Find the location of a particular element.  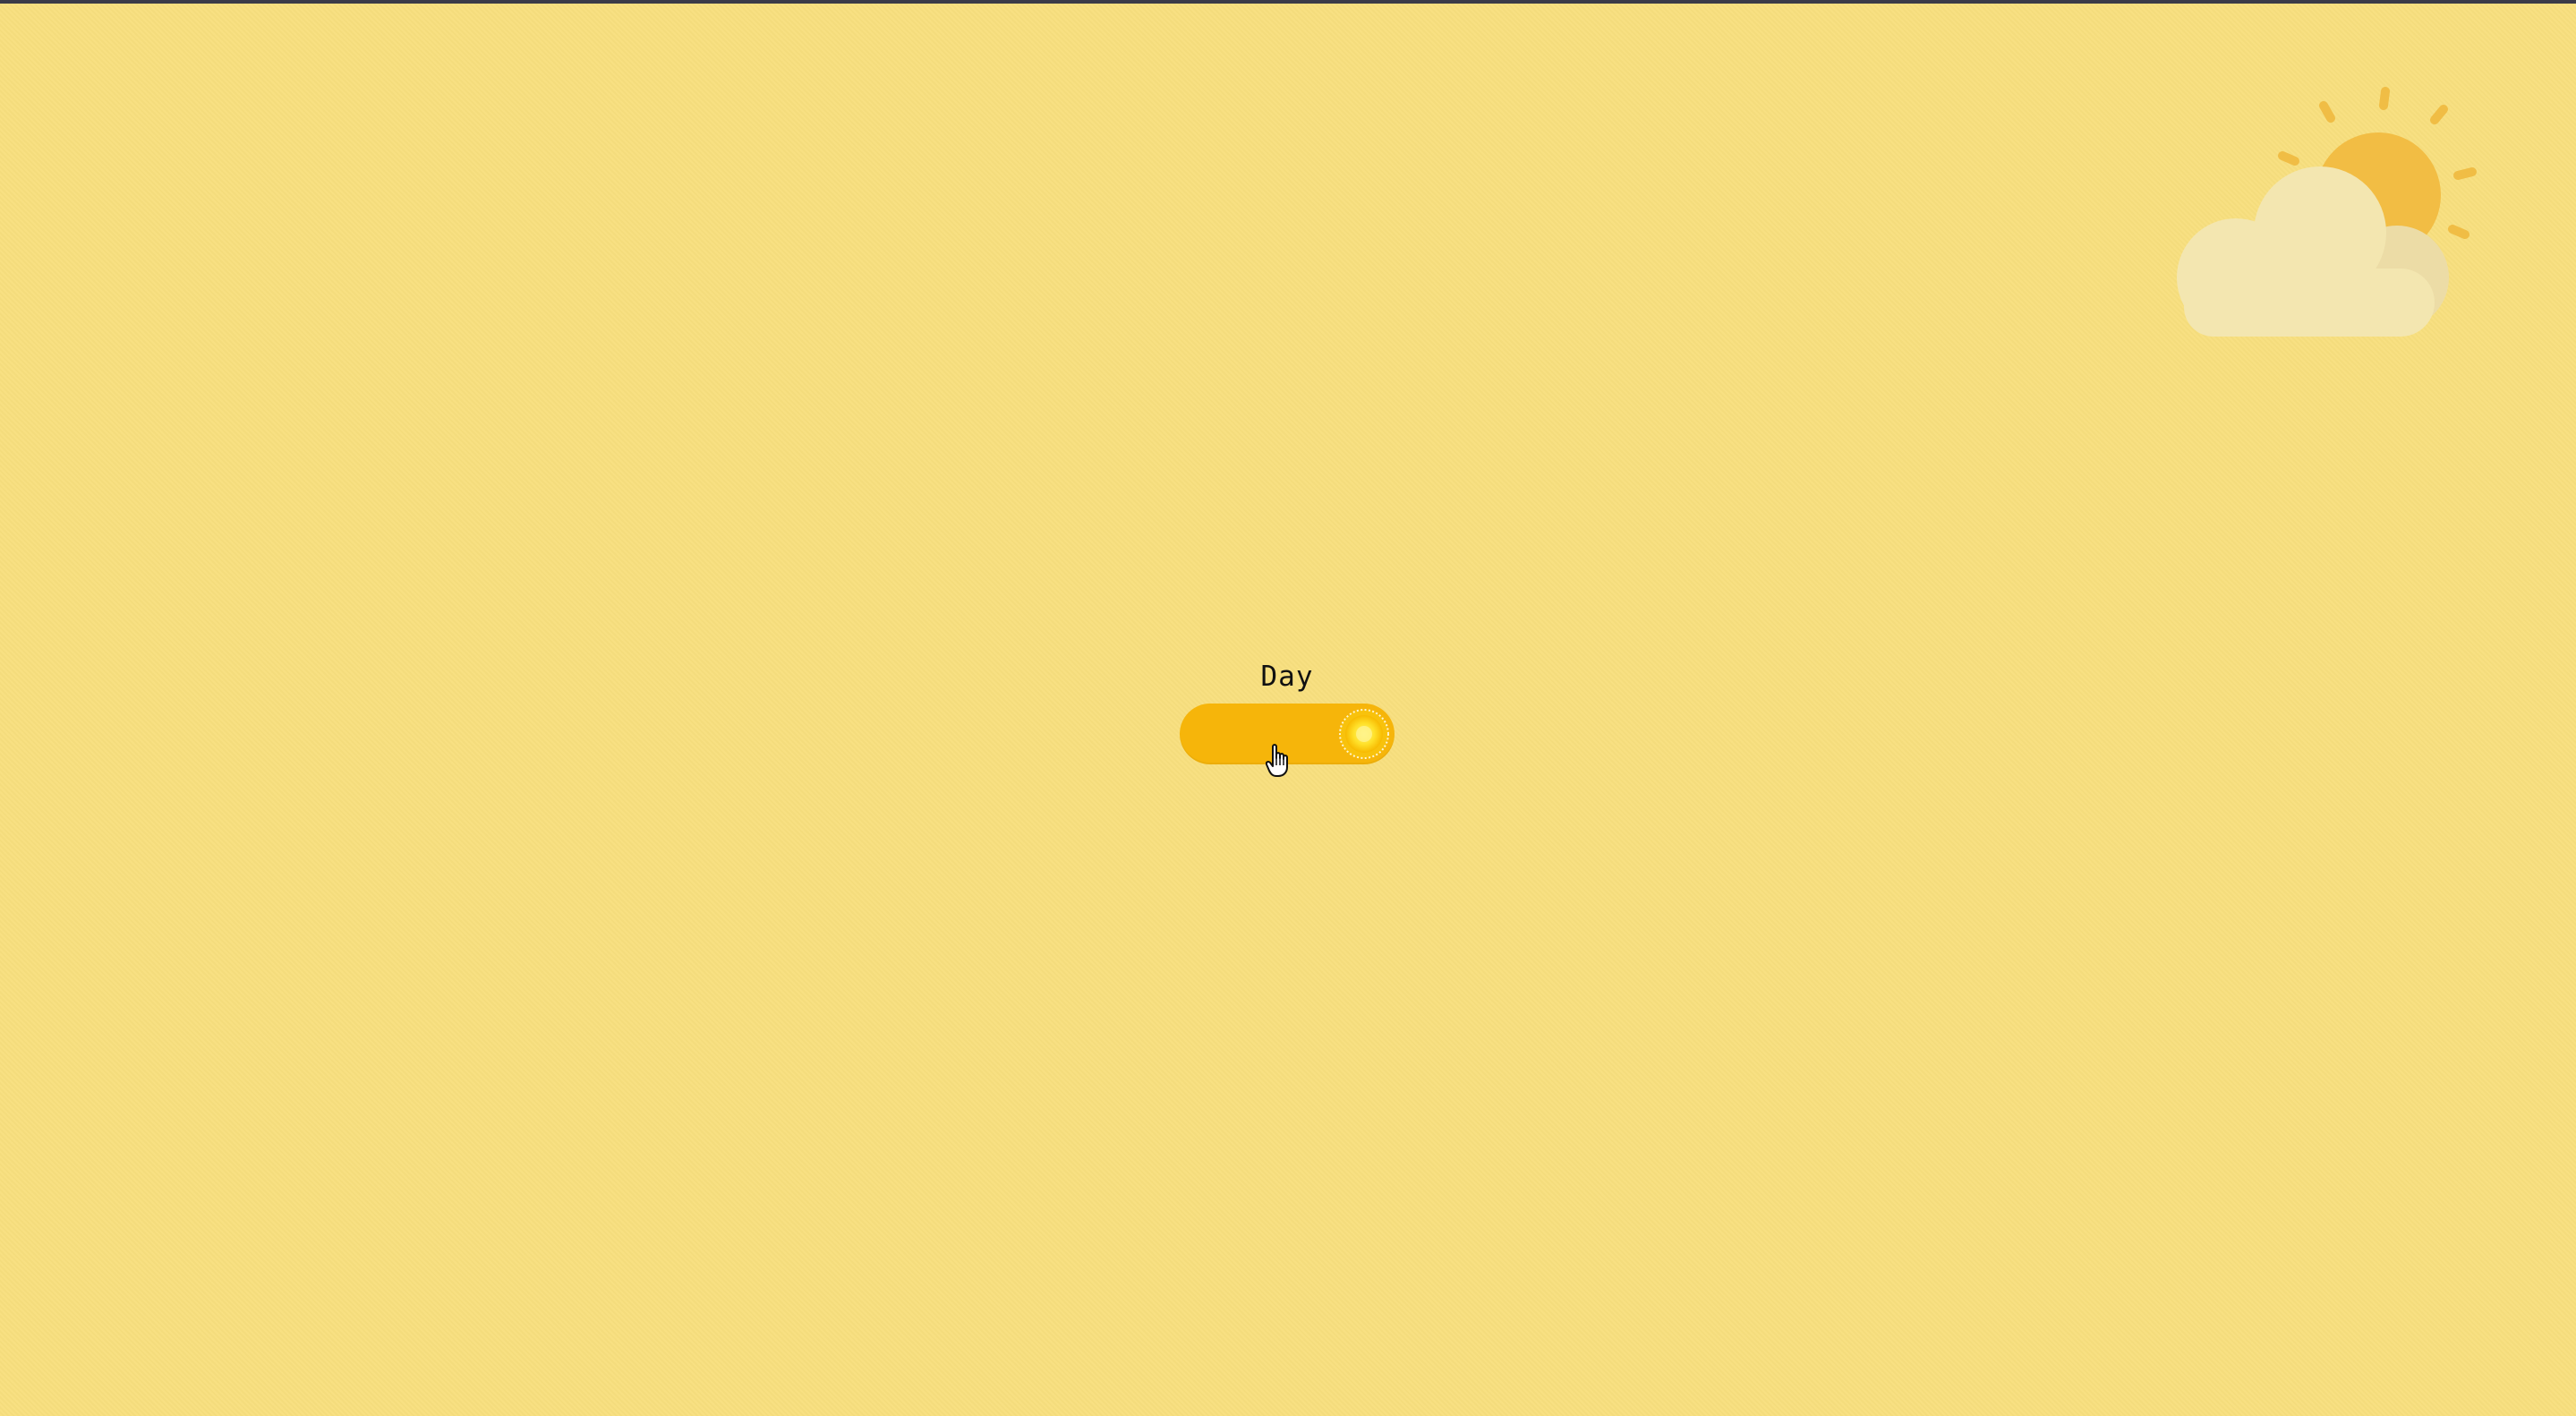

partly-cloudy-icon is located at coordinates (2327, 212).